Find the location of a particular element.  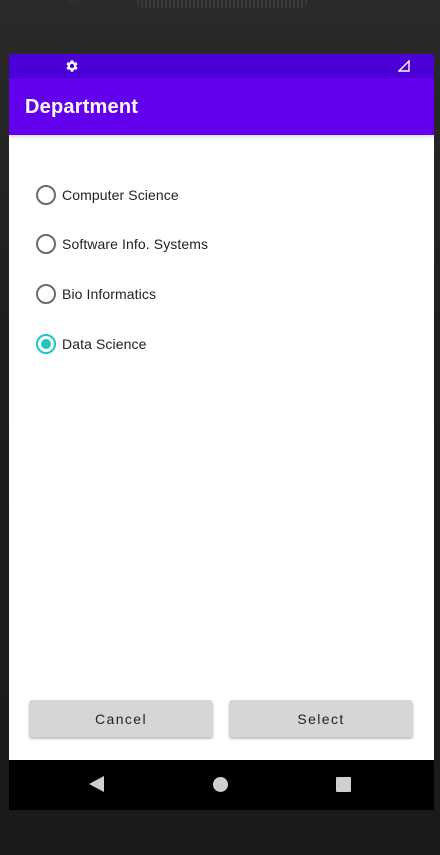

signal-icon is located at coordinates (404, 66).